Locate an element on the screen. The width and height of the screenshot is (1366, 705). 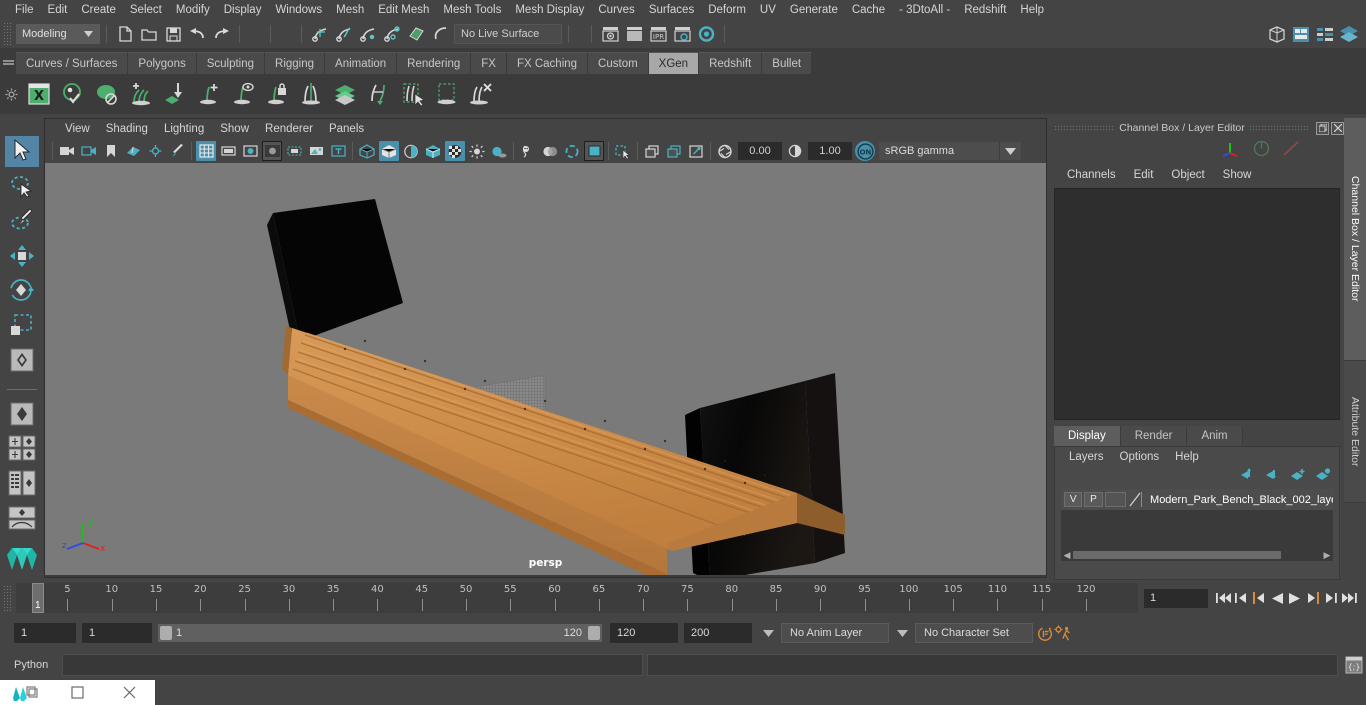
move-tool is located at coordinates (22, 255).